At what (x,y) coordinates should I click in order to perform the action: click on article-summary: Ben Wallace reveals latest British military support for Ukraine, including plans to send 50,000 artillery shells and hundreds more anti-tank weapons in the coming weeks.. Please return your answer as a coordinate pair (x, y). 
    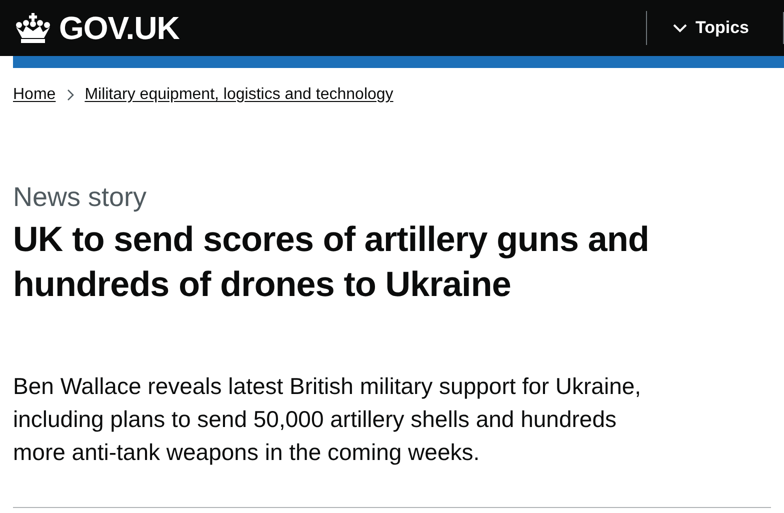
    Looking at the image, I should click on (327, 419).